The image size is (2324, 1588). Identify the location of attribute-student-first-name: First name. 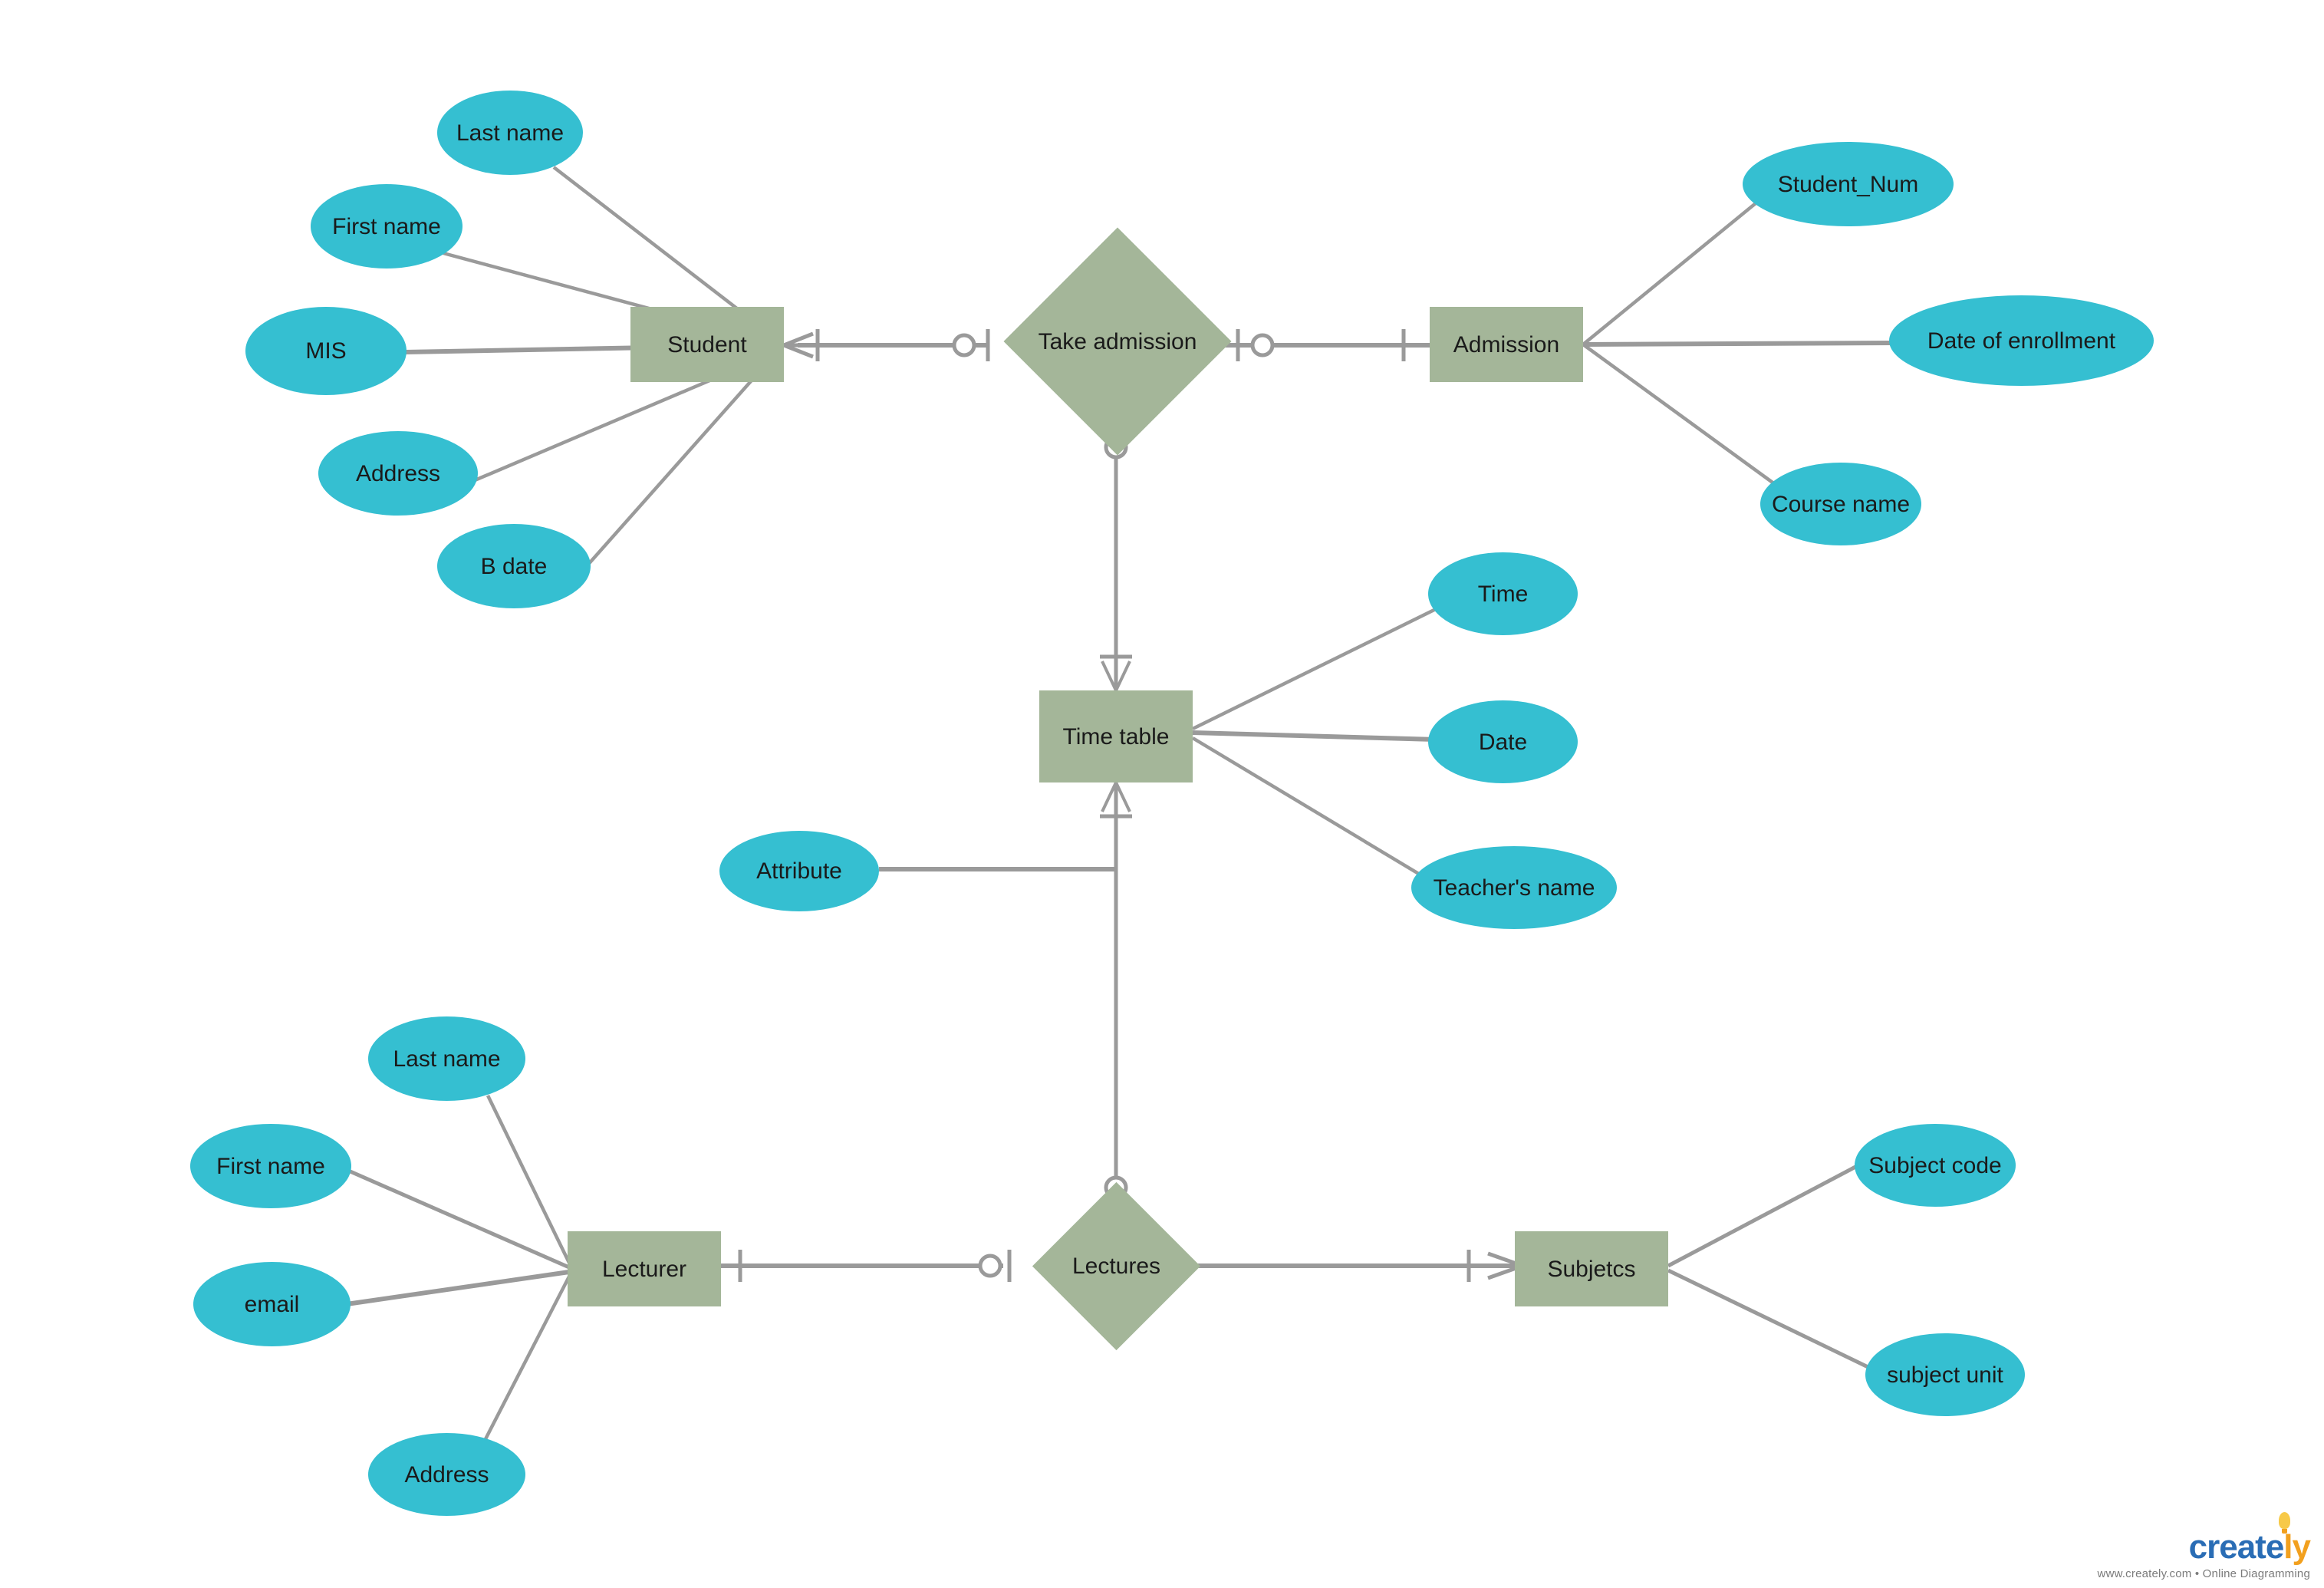
(386, 227).